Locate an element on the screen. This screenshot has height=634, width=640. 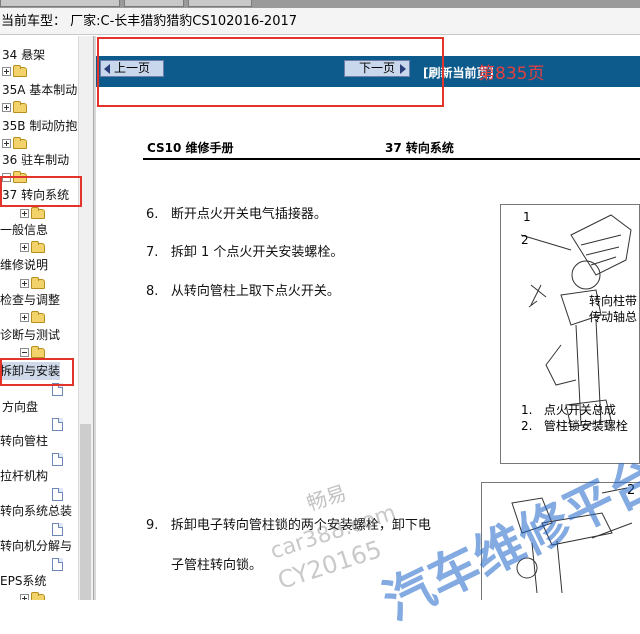
annotation-box-removal is located at coordinates (37, 372).